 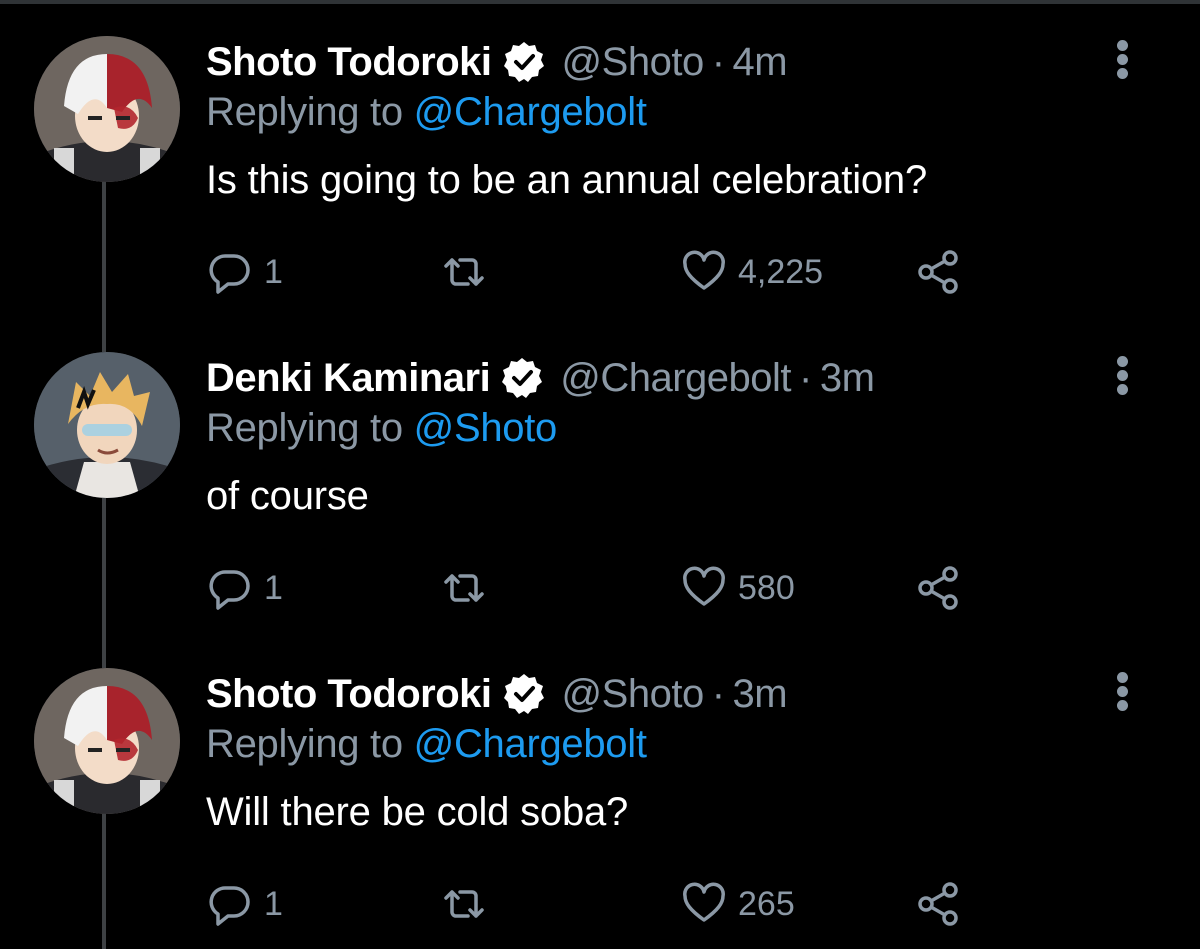 What do you see at coordinates (596, 588) in the screenshot?
I see `tweet-actions: 1 580` at bounding box center [596, 588].